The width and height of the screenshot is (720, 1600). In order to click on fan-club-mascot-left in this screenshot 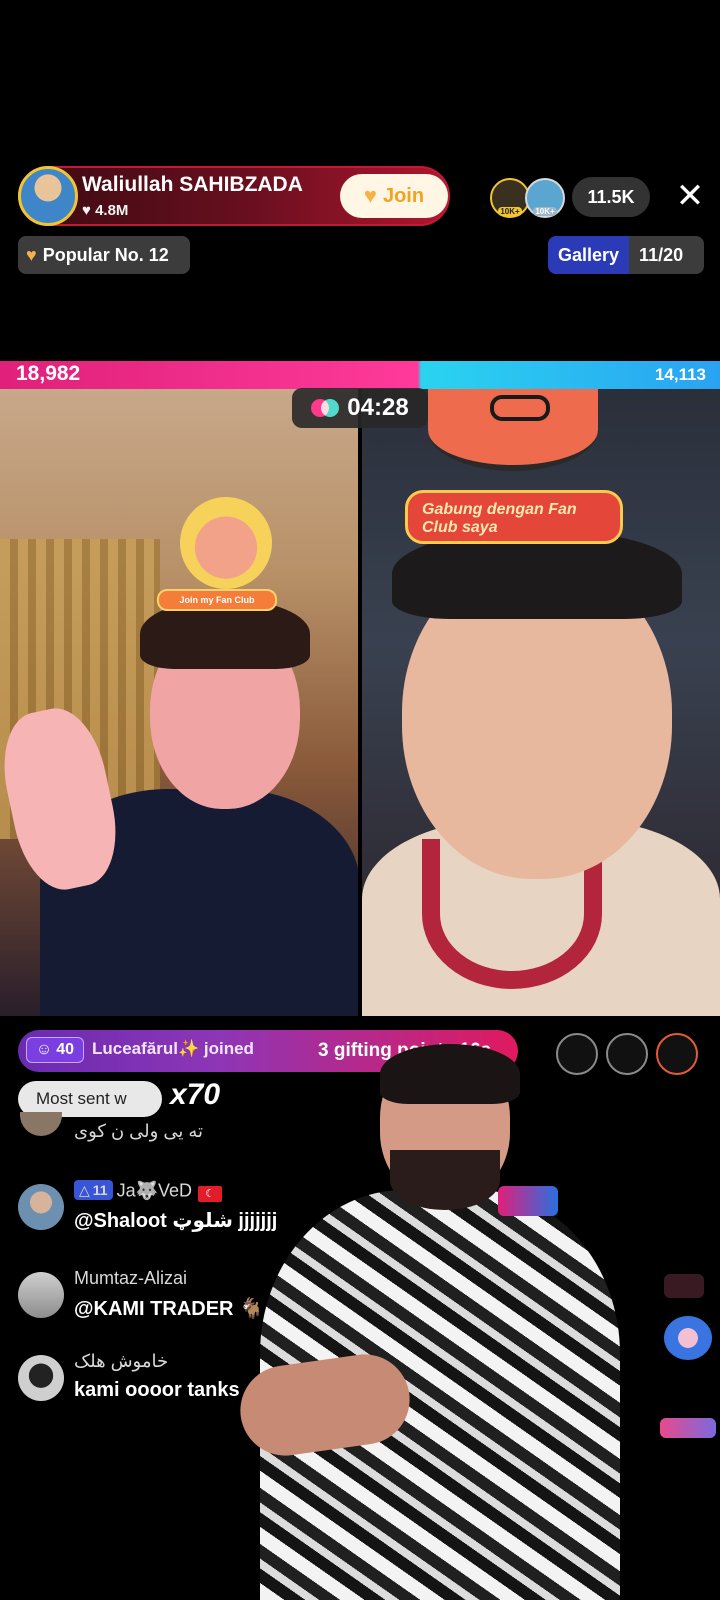, I will do `click(226, 543)`.